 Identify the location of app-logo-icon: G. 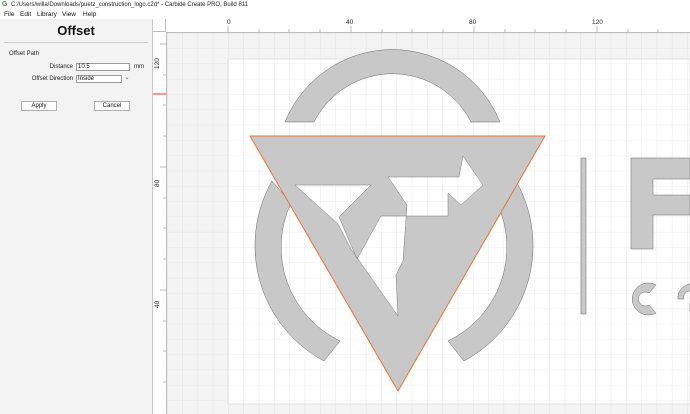
(5, 4).